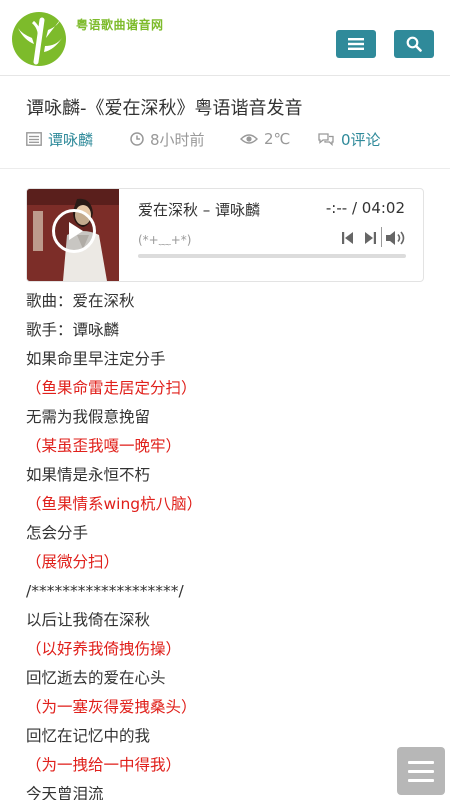 This screenshot has height=800, width=450. What do you see at coordinates (88, 736) in the screenshot?
I see `lyric-line: 回忆在记忆中的我` at bounding box center [88, 736].